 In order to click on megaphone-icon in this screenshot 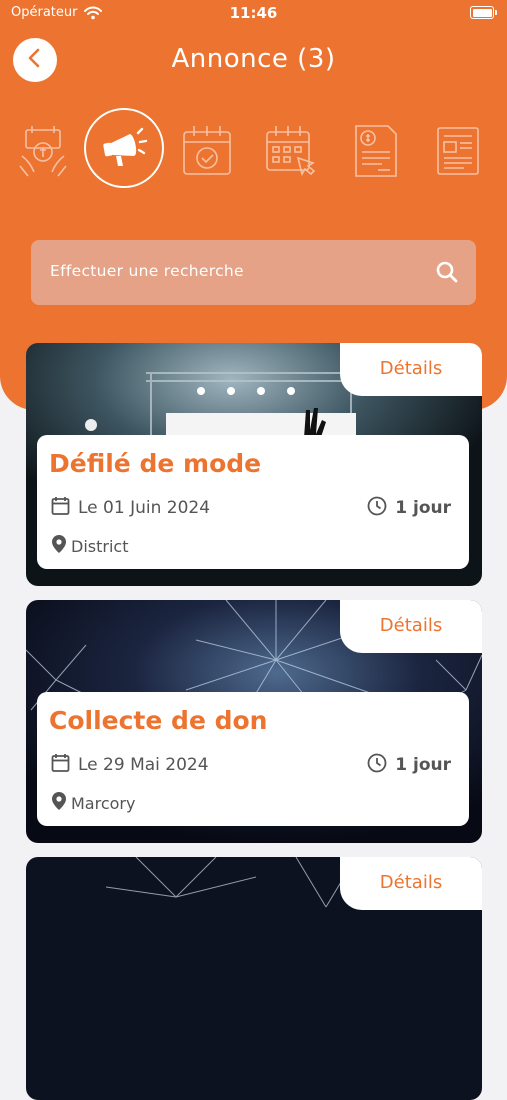, I will do `click(125, 146)`.